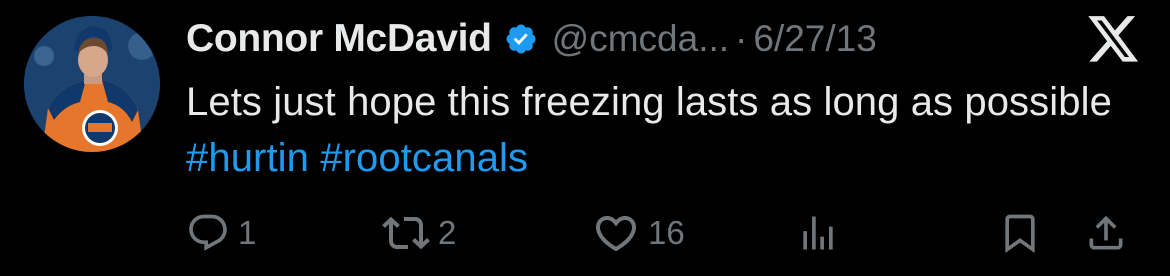 The image size is (1170, 276). I want to click on hashtag-link: #rootcanals, so click(424, 158).